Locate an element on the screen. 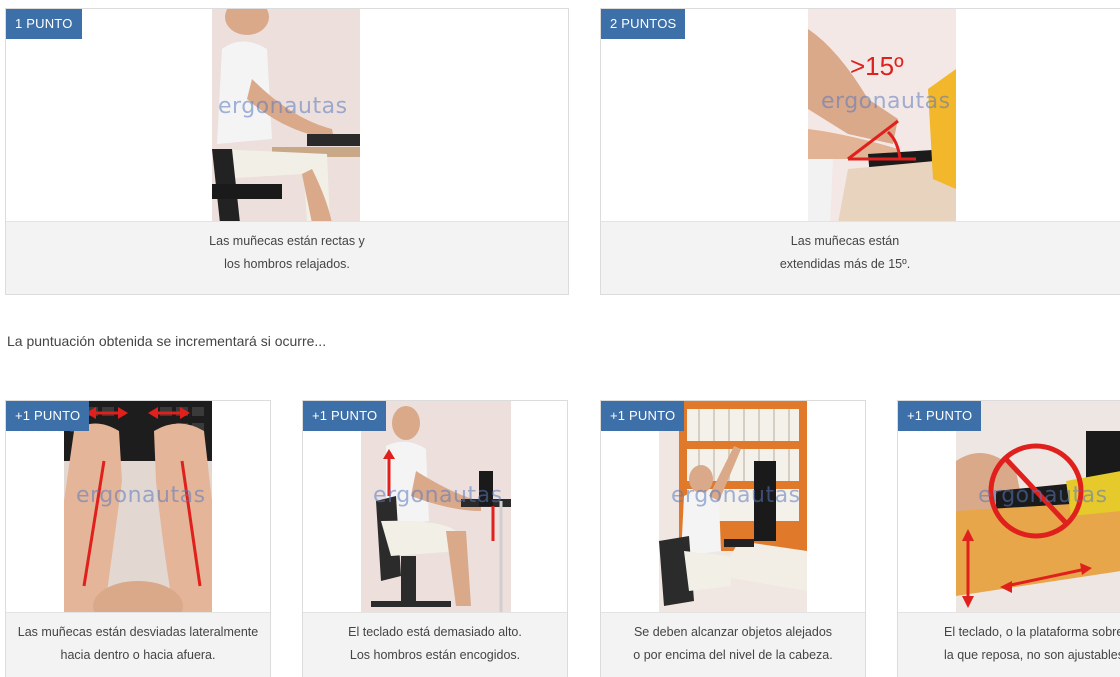 The width and height of the screenshot is (1120, 677). caption-line-1: Las muñecas están is located at coordinates (845, 241).